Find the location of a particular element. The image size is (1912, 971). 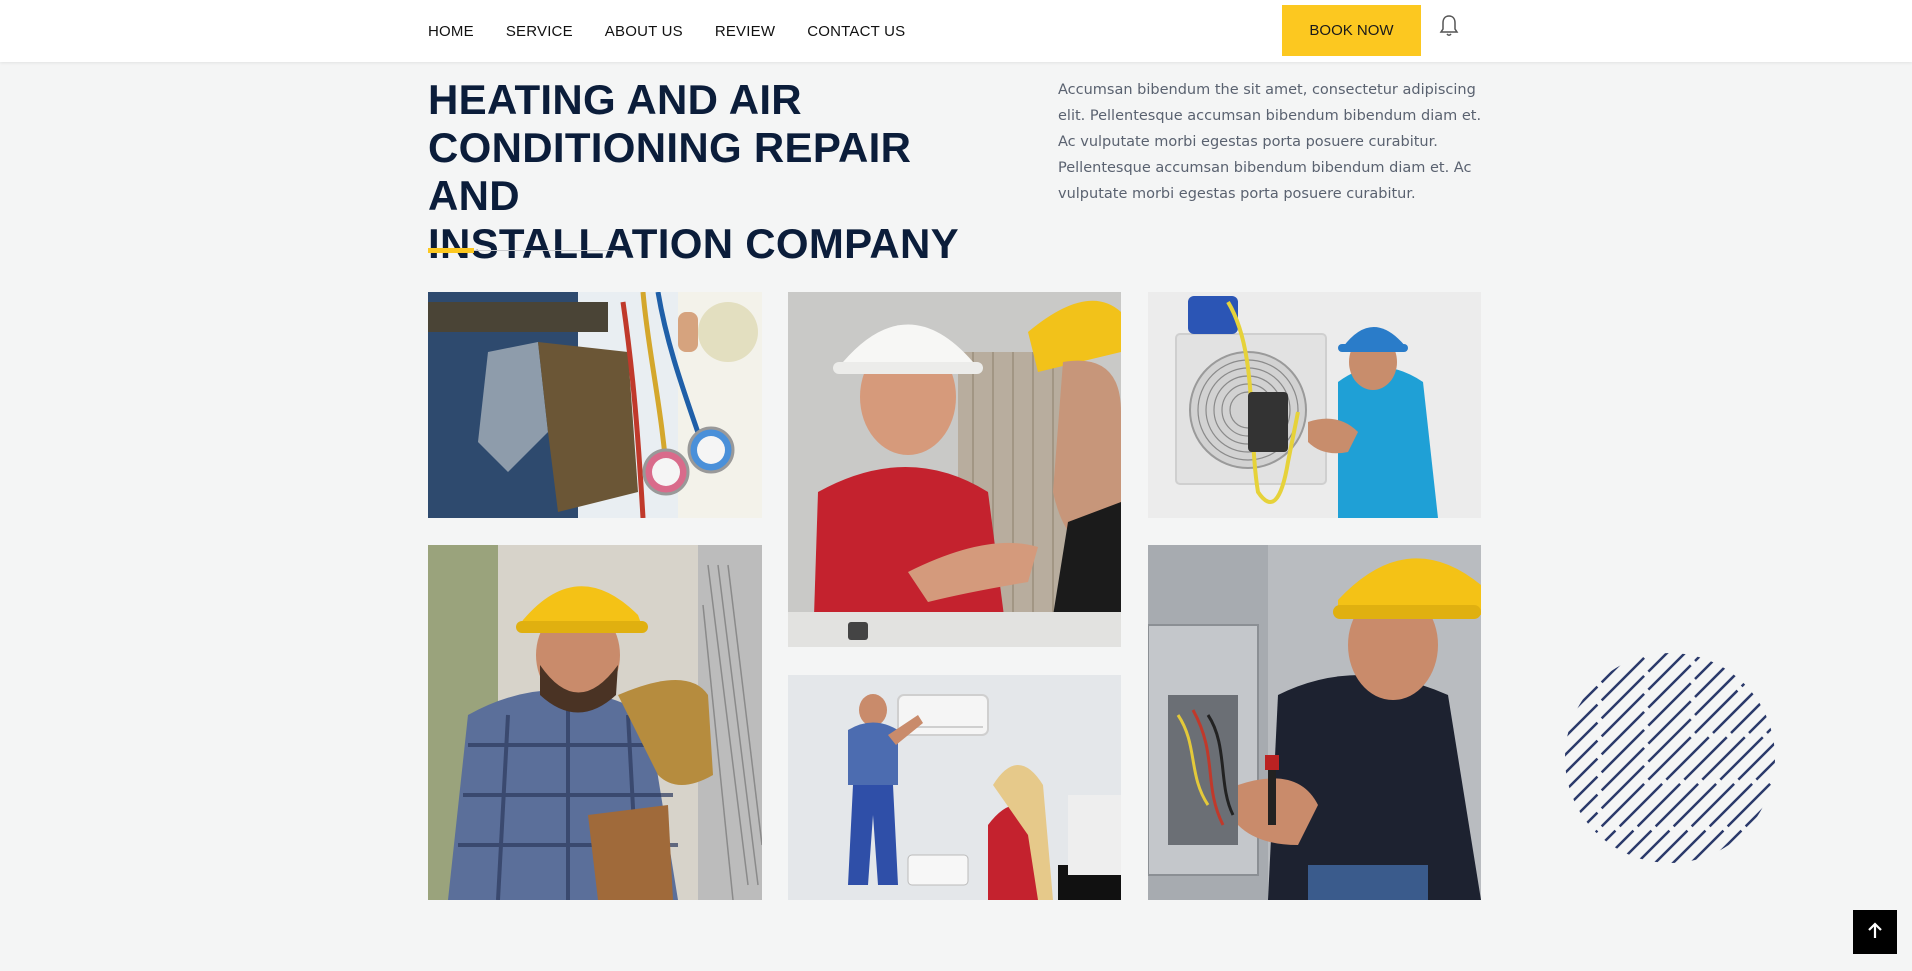

nav-review: REVIEW is located at coordinates (745, 31).